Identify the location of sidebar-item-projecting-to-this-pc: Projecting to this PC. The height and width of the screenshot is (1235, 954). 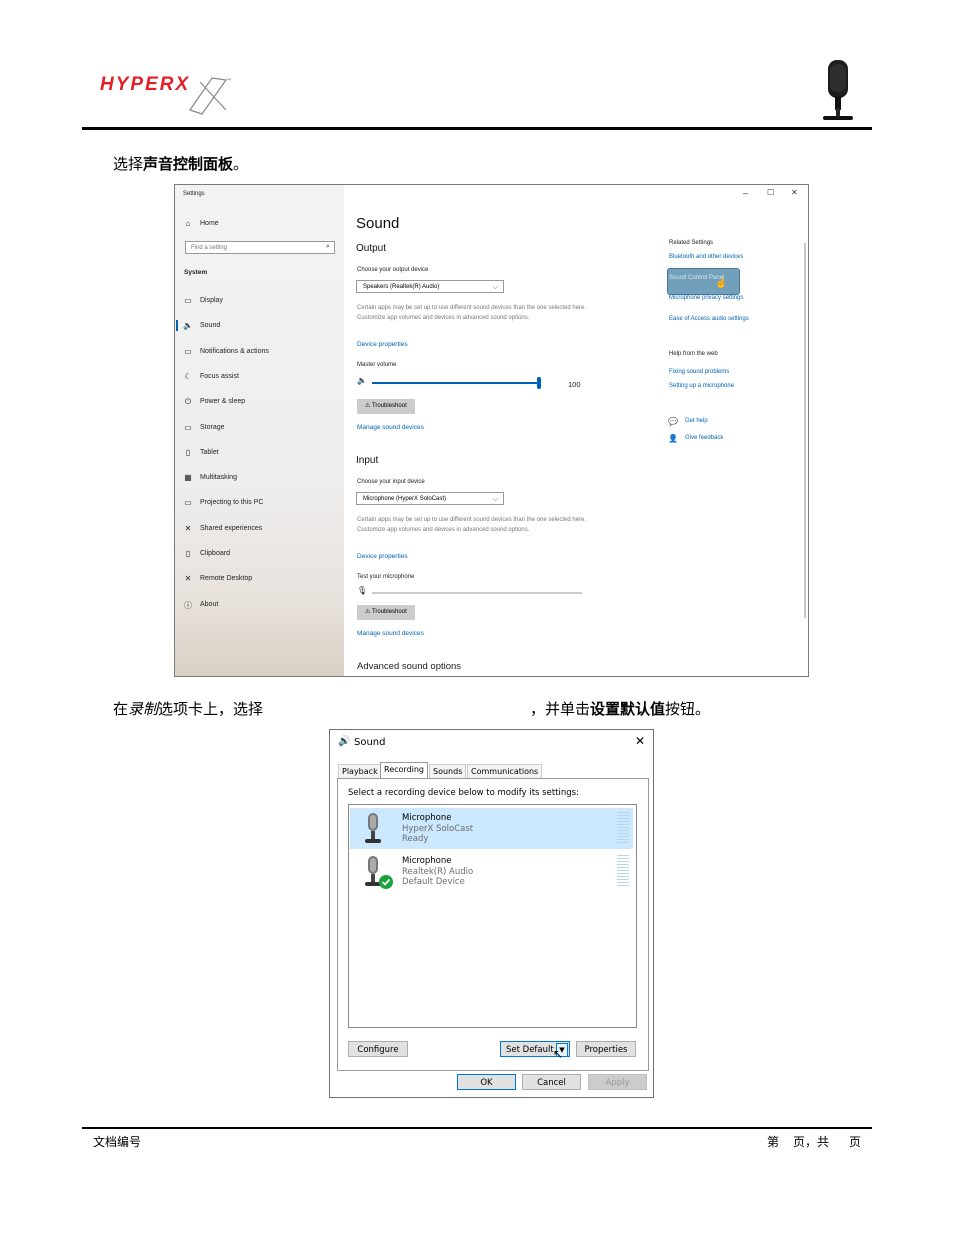
(231, 502).